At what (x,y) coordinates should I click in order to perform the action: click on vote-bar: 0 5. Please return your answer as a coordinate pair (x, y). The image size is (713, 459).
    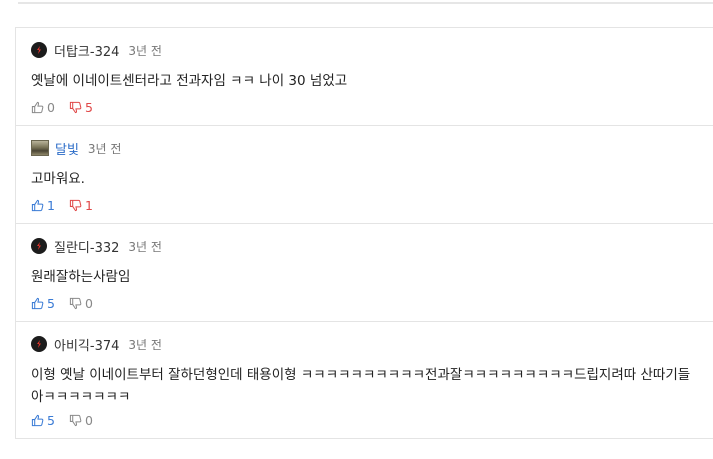
    Looking at the image, I should click on (69, 107).